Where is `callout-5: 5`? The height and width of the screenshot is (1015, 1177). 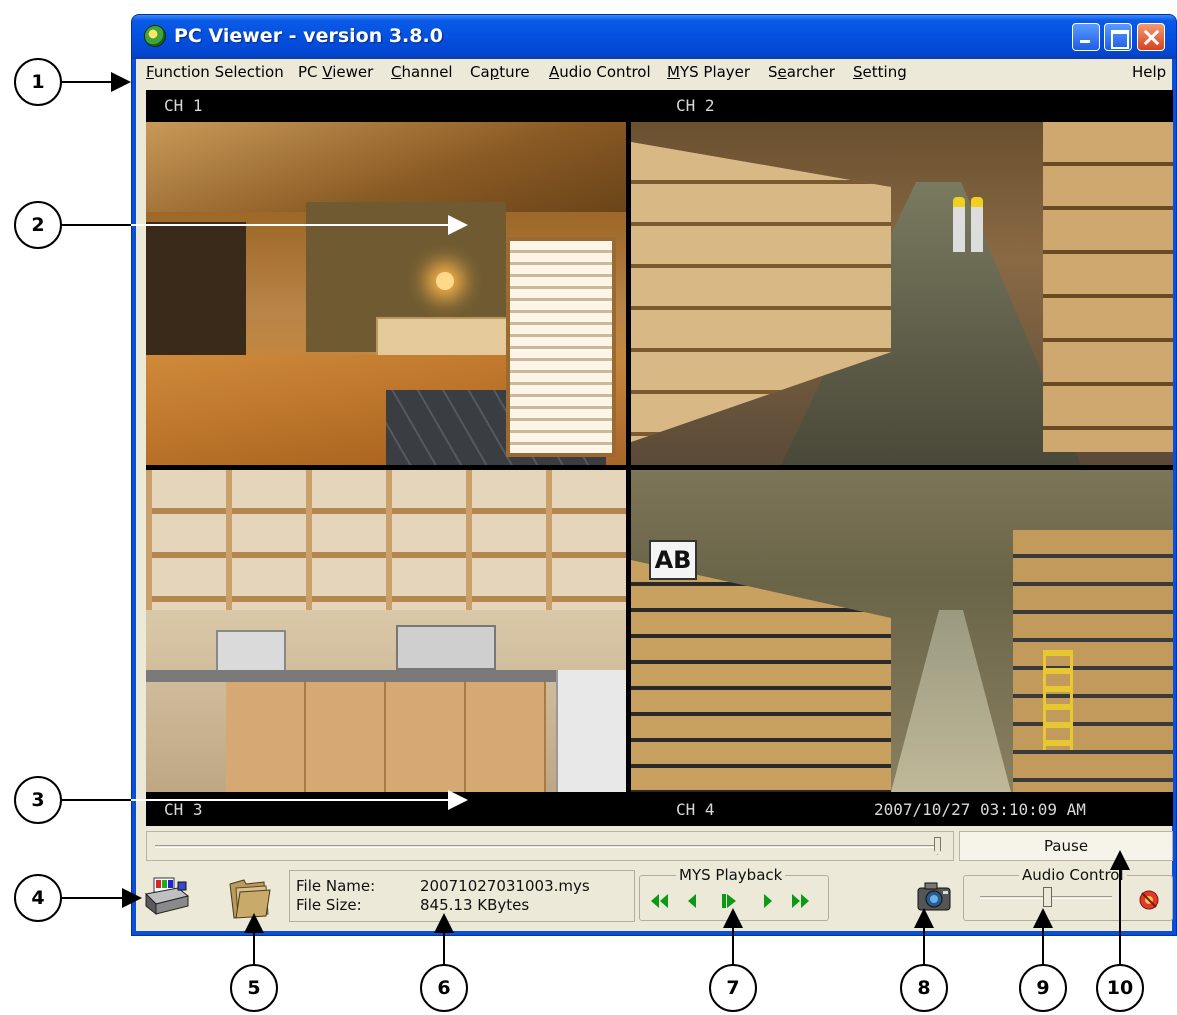 callout-5: 5 is located at coordinates (254, 988).